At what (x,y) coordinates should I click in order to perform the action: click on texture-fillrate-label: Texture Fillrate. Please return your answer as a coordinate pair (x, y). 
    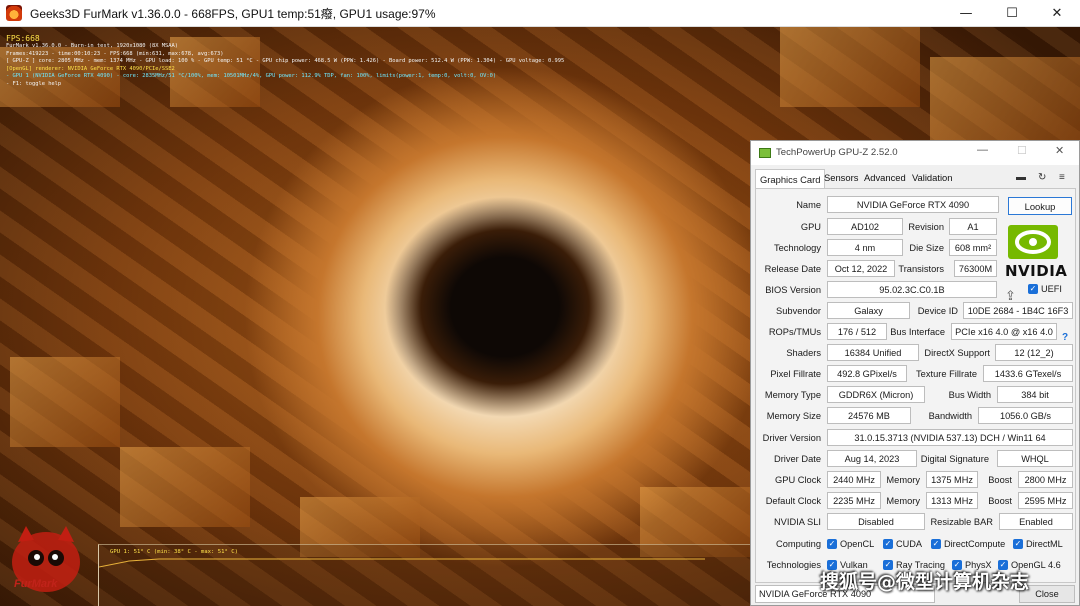
    Looking at the image, I should click on (946, 374).